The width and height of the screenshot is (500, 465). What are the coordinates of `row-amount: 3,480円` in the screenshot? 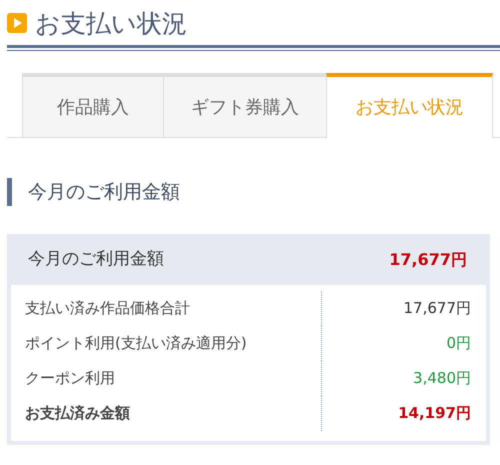 It's located at (442, 379).